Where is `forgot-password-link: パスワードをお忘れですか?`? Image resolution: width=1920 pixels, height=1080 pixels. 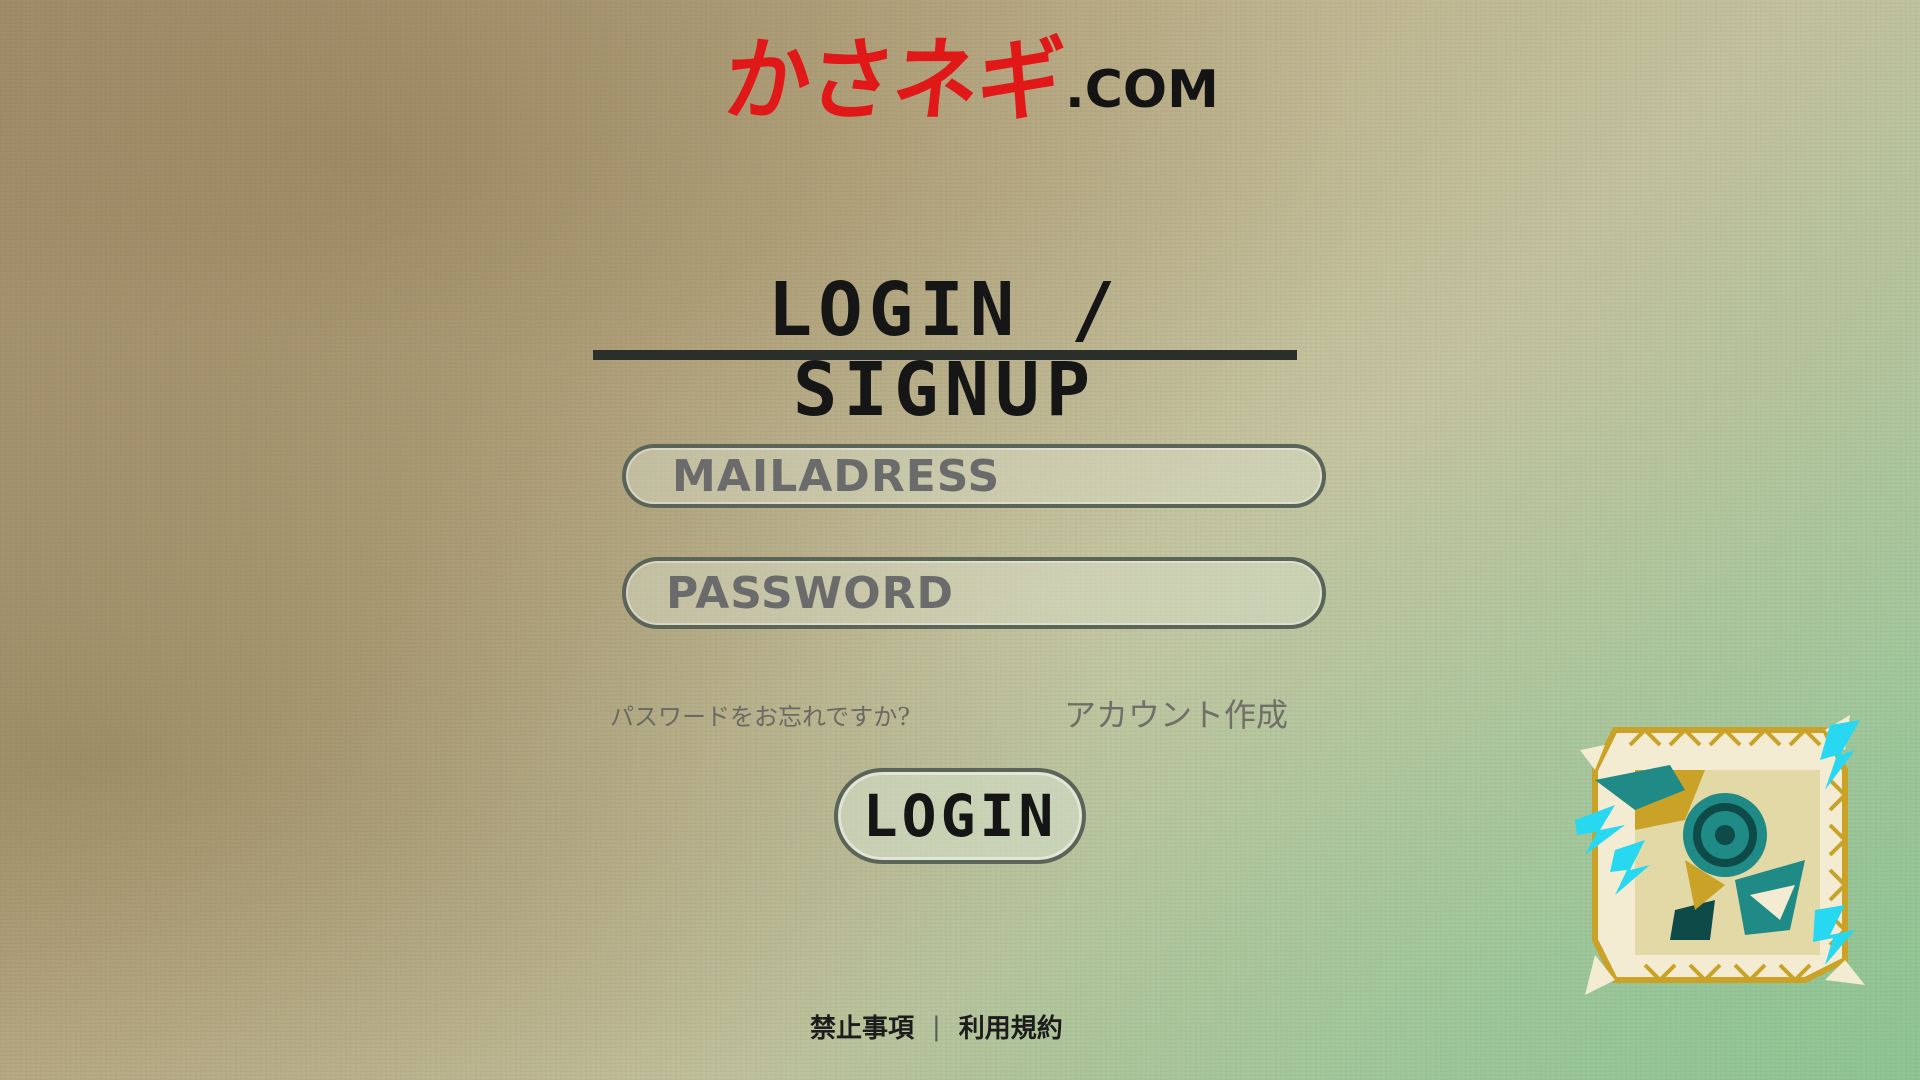
forgot-password-link: パスワードをお忘れですか? is located at coordinates (760, 714).